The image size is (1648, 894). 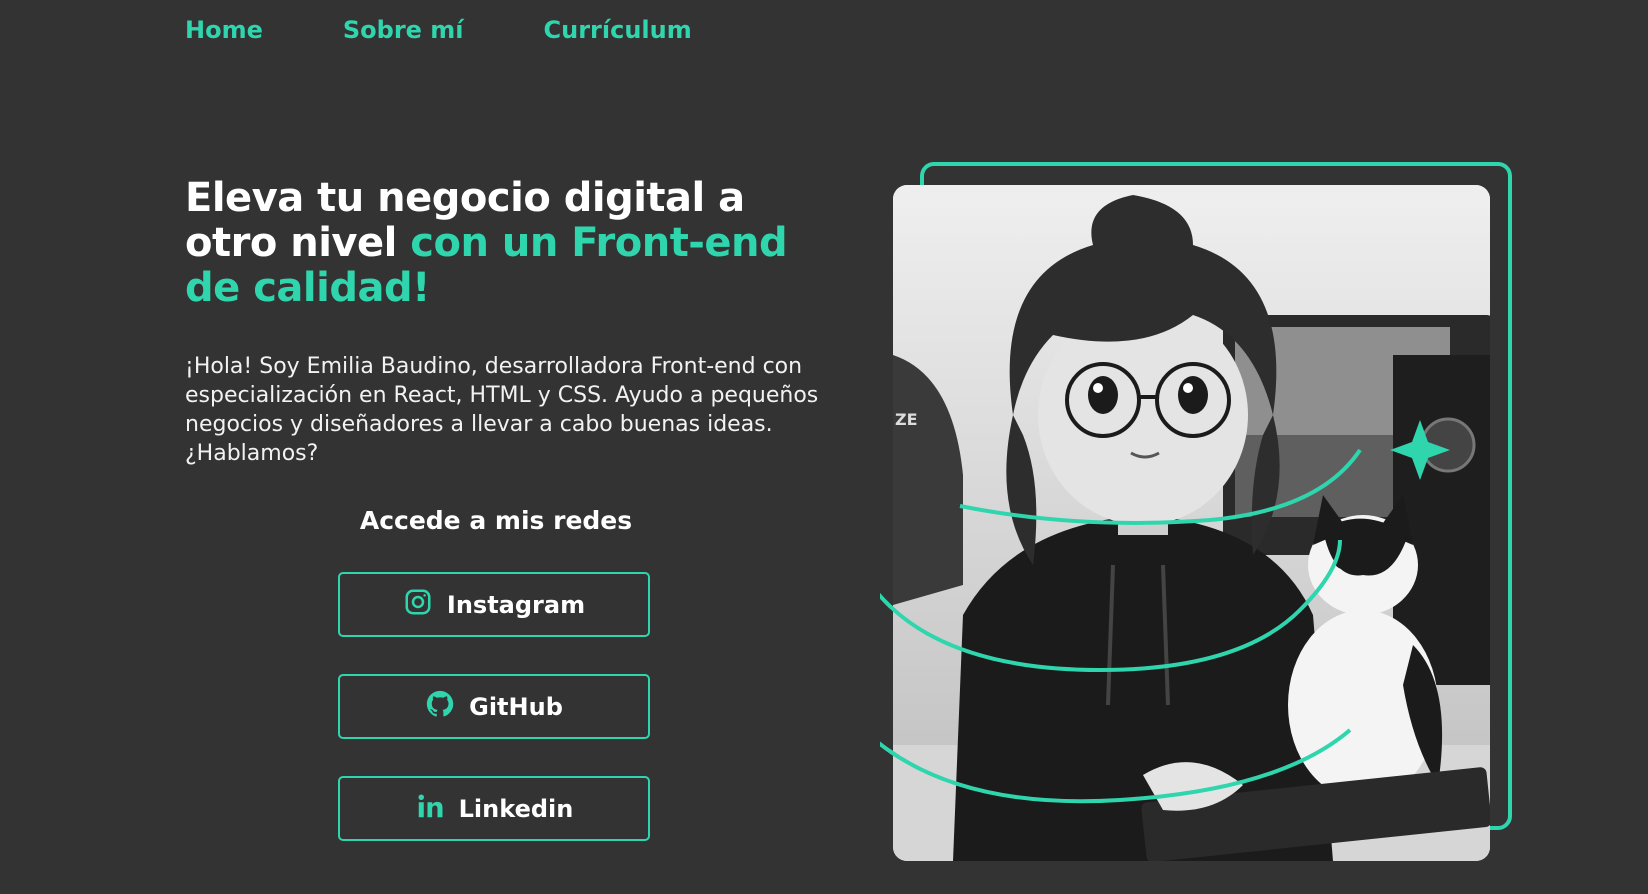 What do you see at coordinates (430, 809) in the screenshot?
I see `linkedin-icon` at bounding box center [430, 809].